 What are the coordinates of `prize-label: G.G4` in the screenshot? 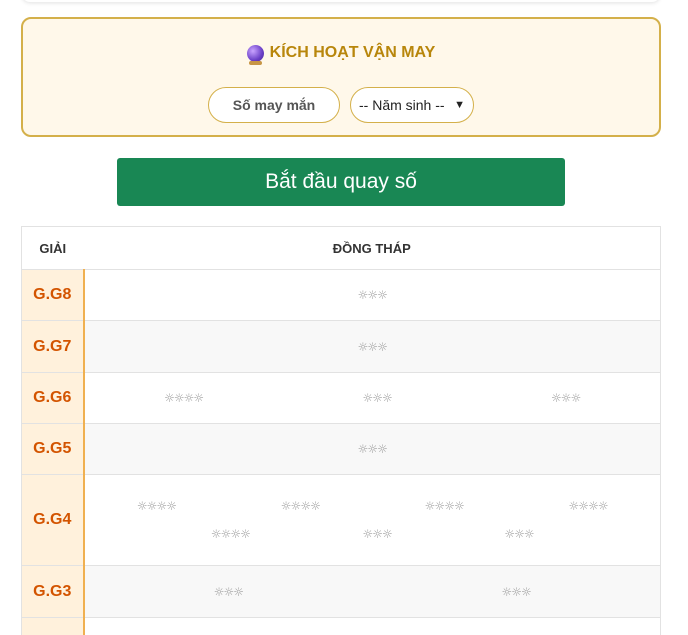 It's located at (53, 520).